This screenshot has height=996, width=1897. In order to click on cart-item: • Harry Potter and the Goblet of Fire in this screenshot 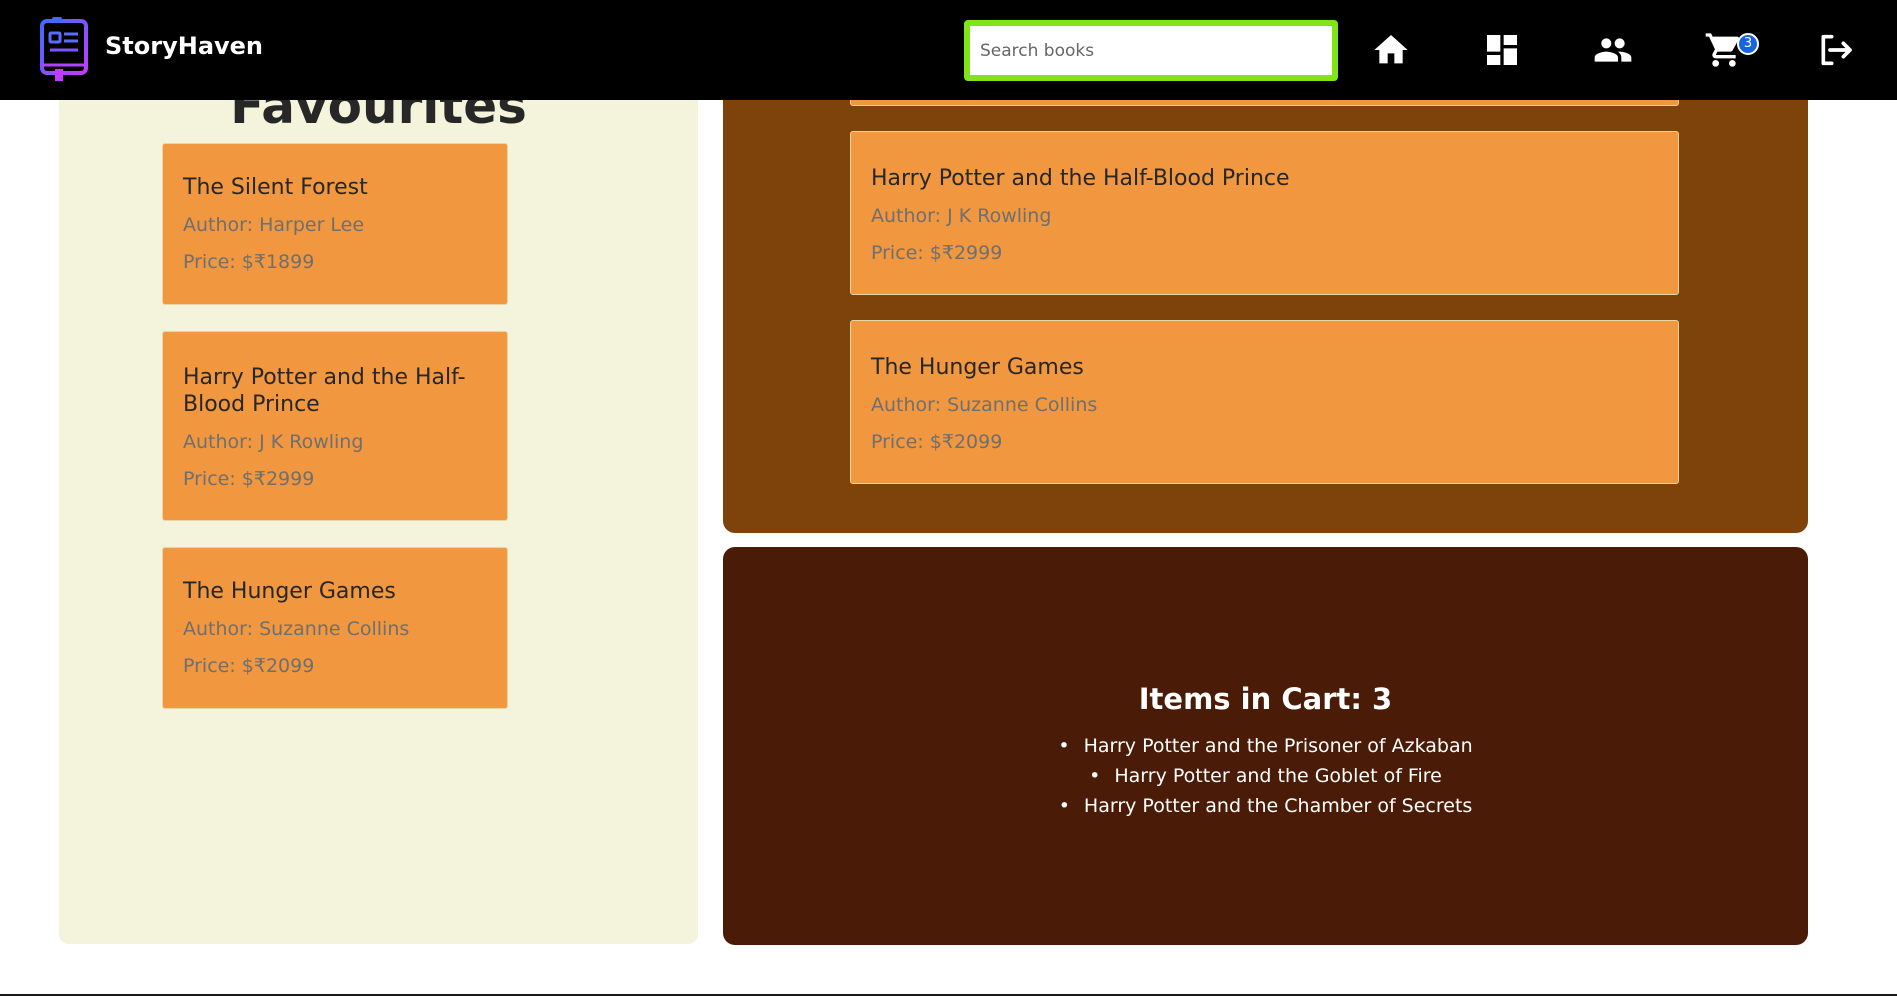, I will do `click(1265, 776)`.